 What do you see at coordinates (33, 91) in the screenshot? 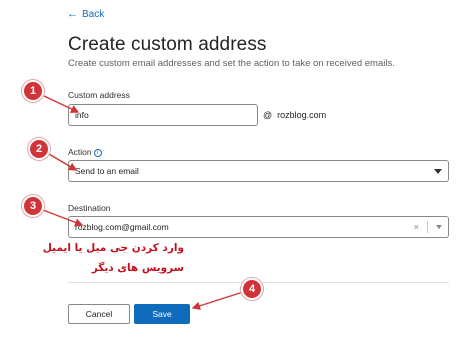
I see `marker-1: 1` at bounding box center [33, 91].